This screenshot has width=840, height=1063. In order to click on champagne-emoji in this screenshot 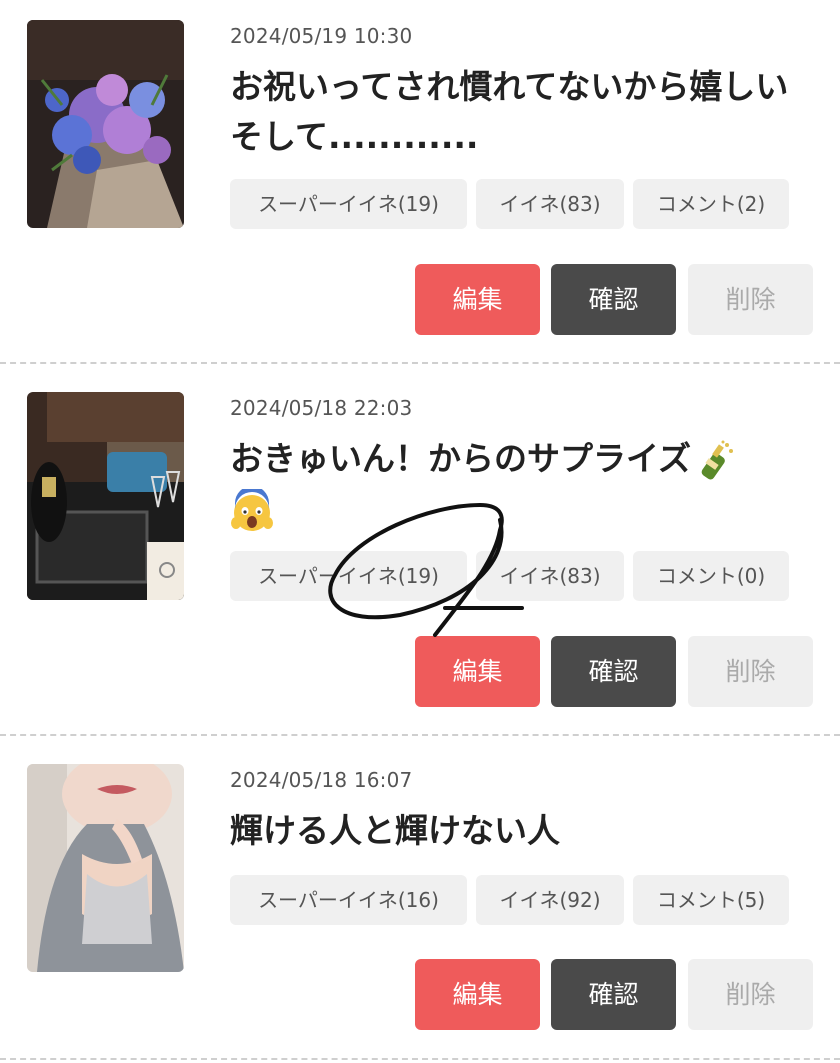, I will do `click(713, 461)`.